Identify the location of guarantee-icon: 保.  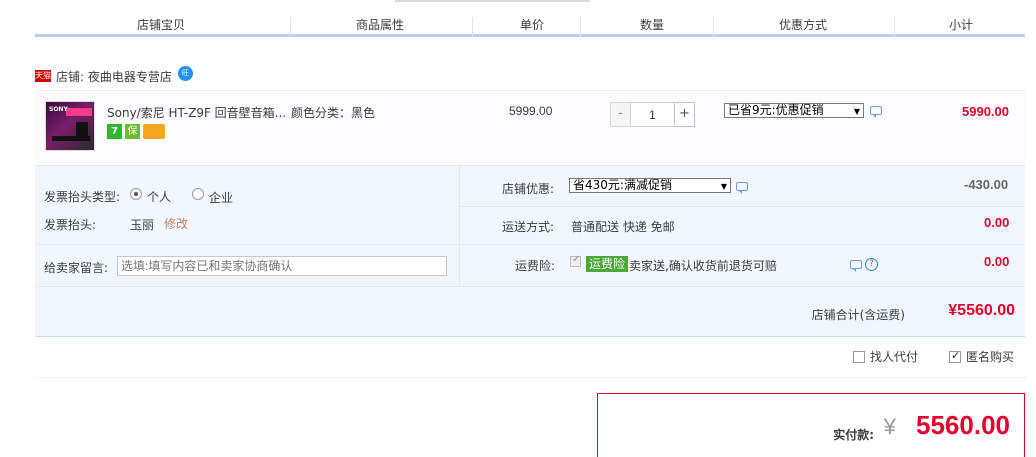
(132, 131).